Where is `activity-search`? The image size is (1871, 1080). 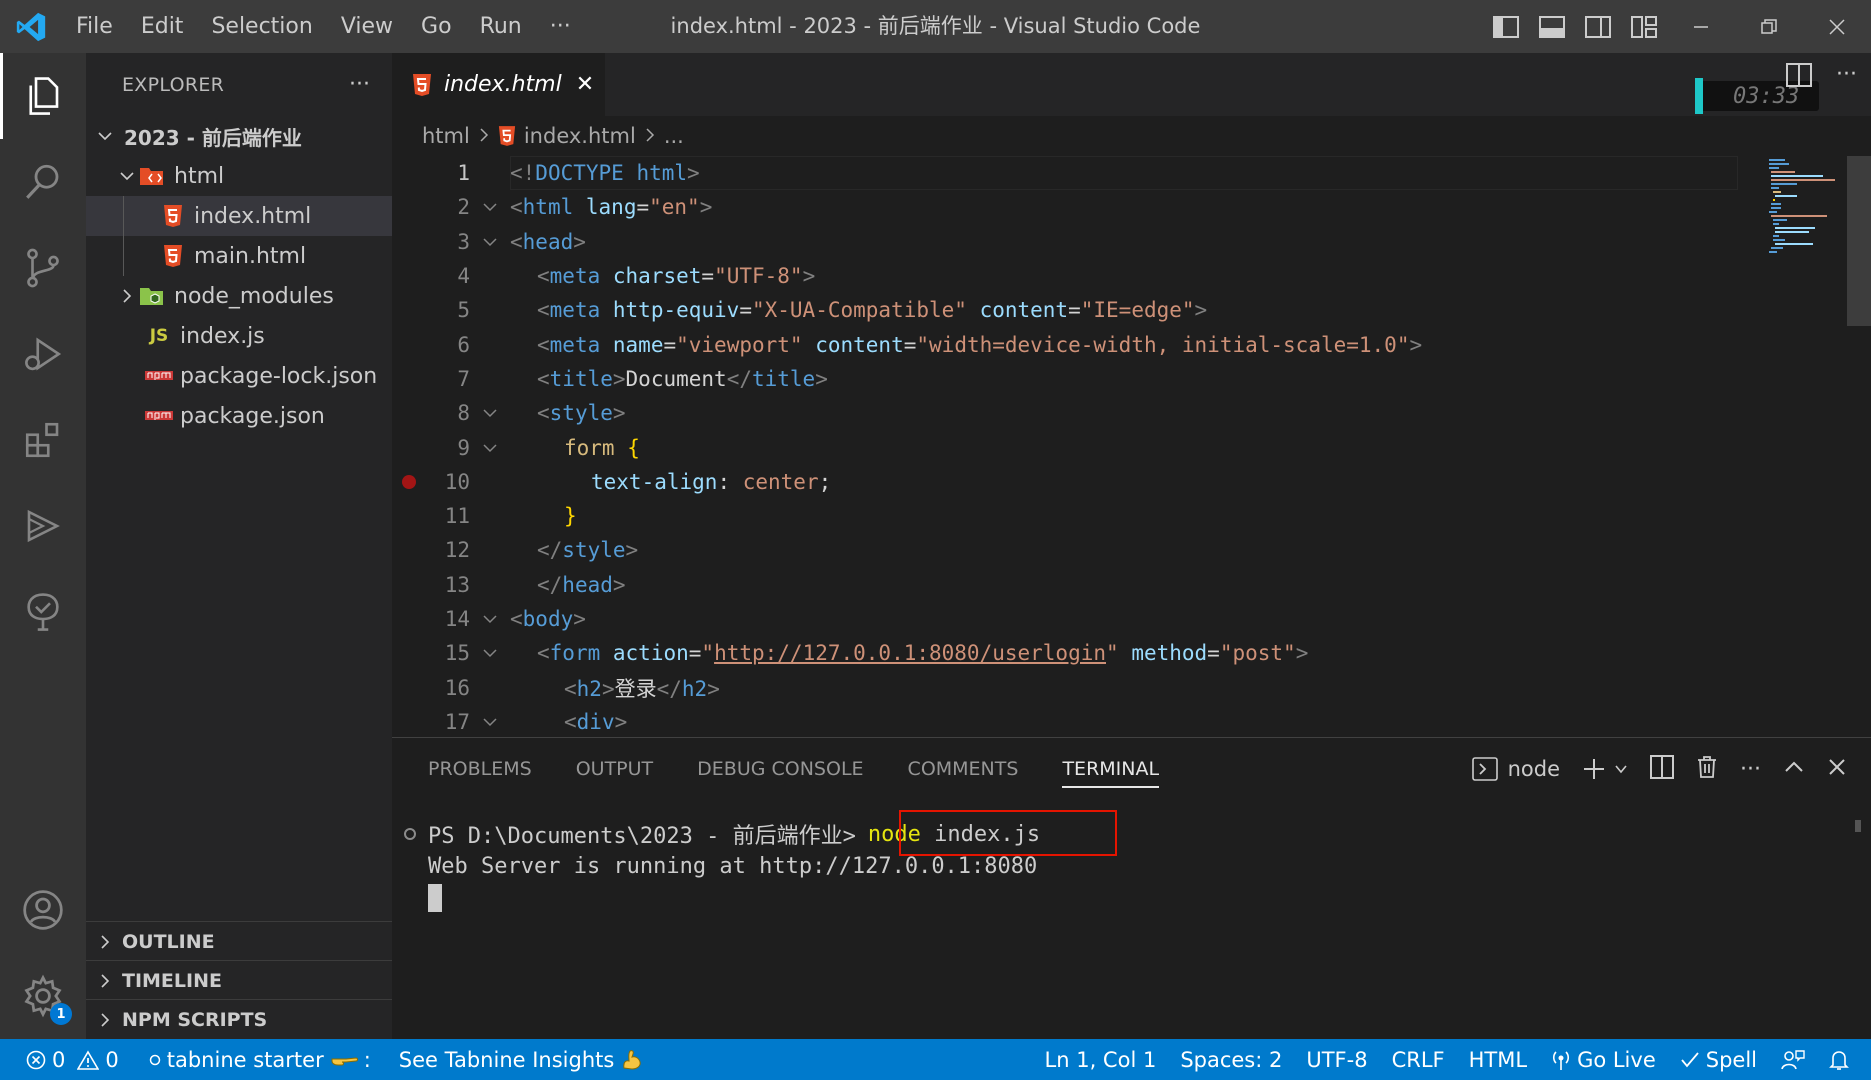 activity-search is located at coordinates (43, 182).